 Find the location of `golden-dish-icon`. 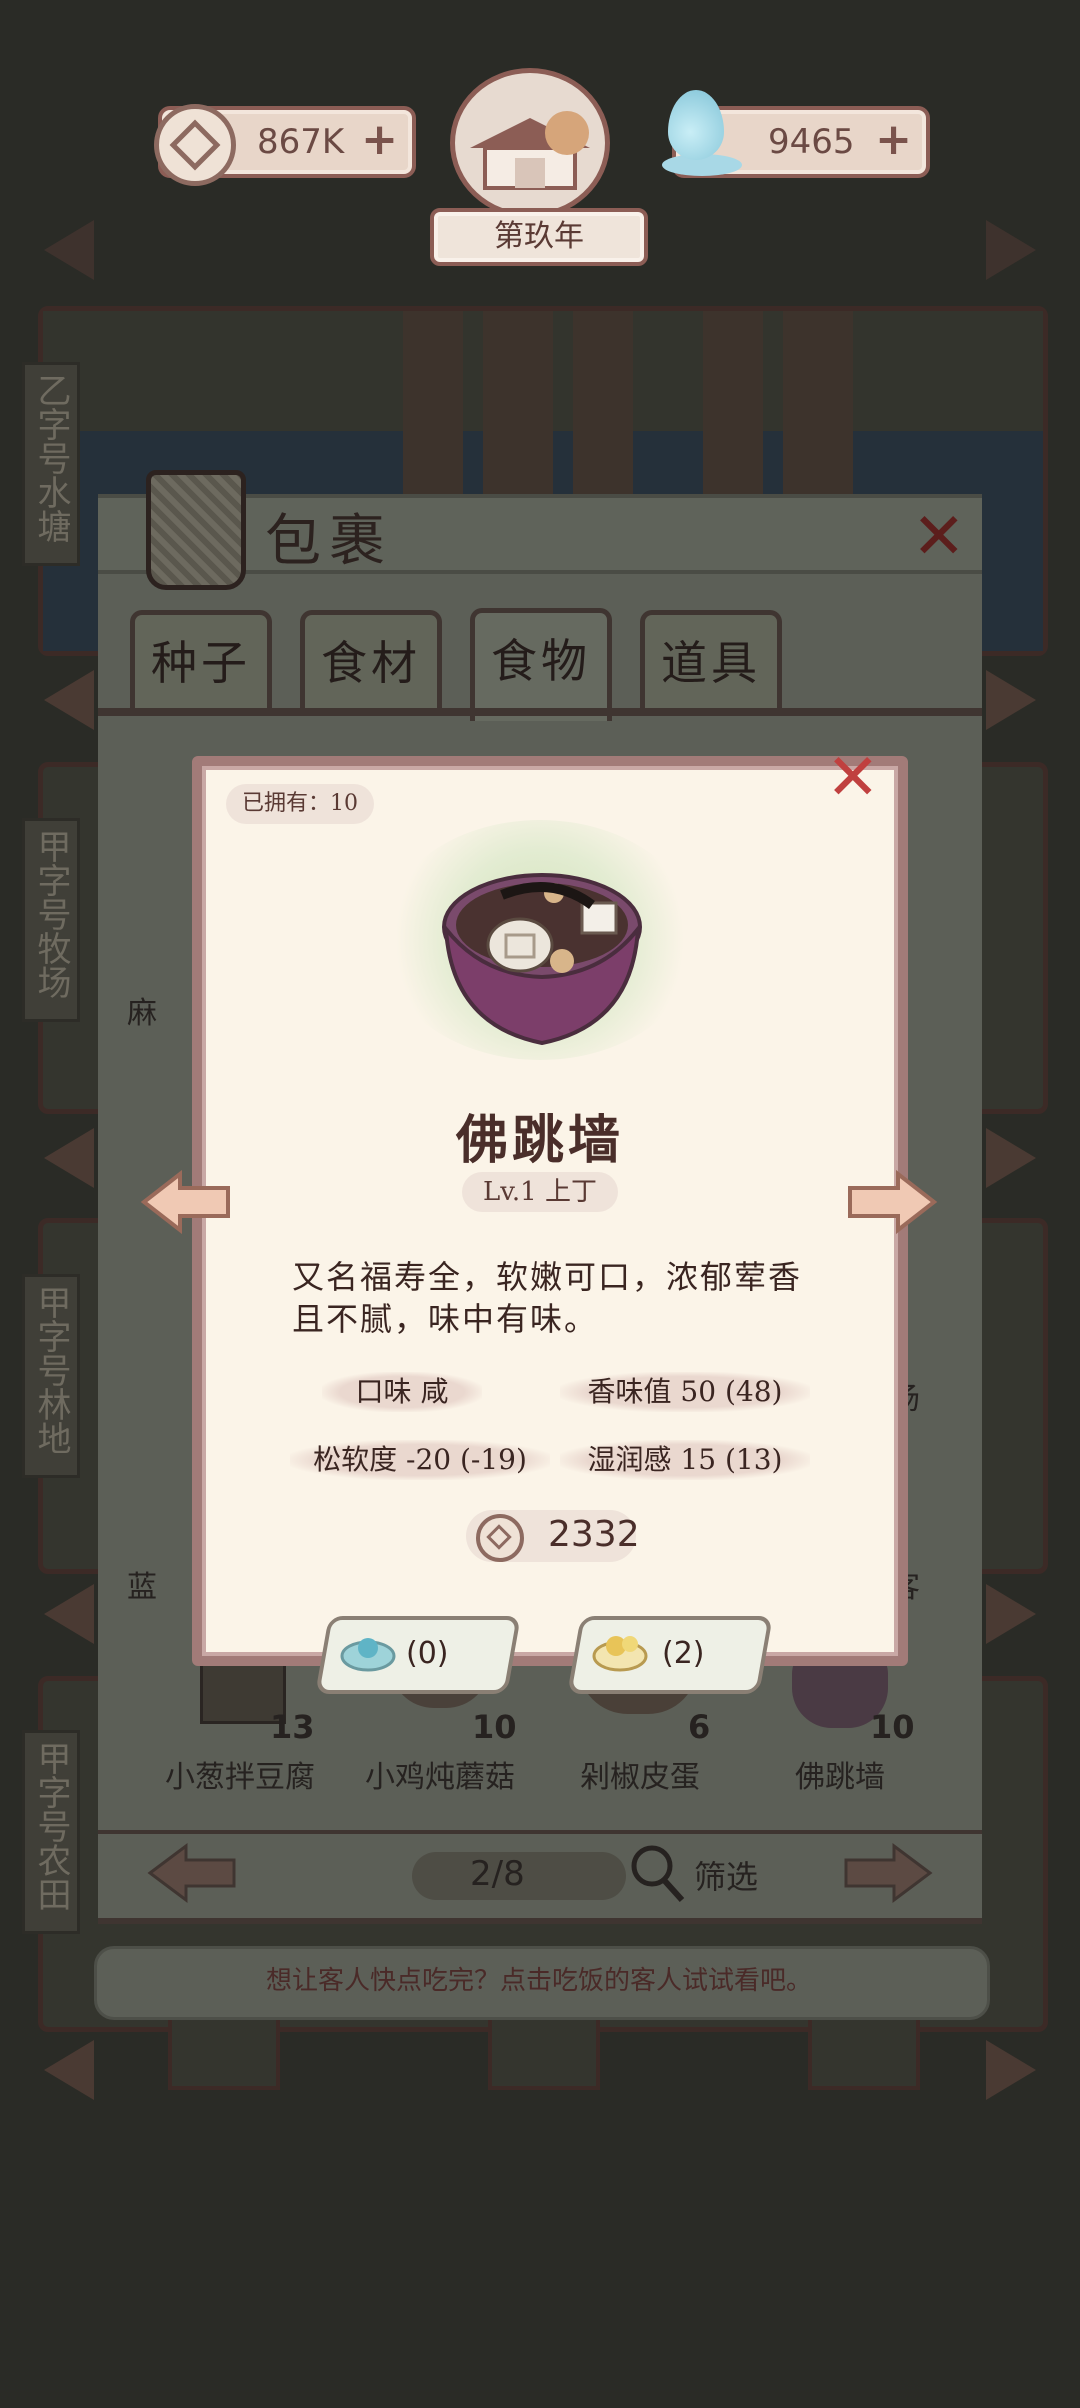

golden-dish-icon is located at coordinates (620, 1654).